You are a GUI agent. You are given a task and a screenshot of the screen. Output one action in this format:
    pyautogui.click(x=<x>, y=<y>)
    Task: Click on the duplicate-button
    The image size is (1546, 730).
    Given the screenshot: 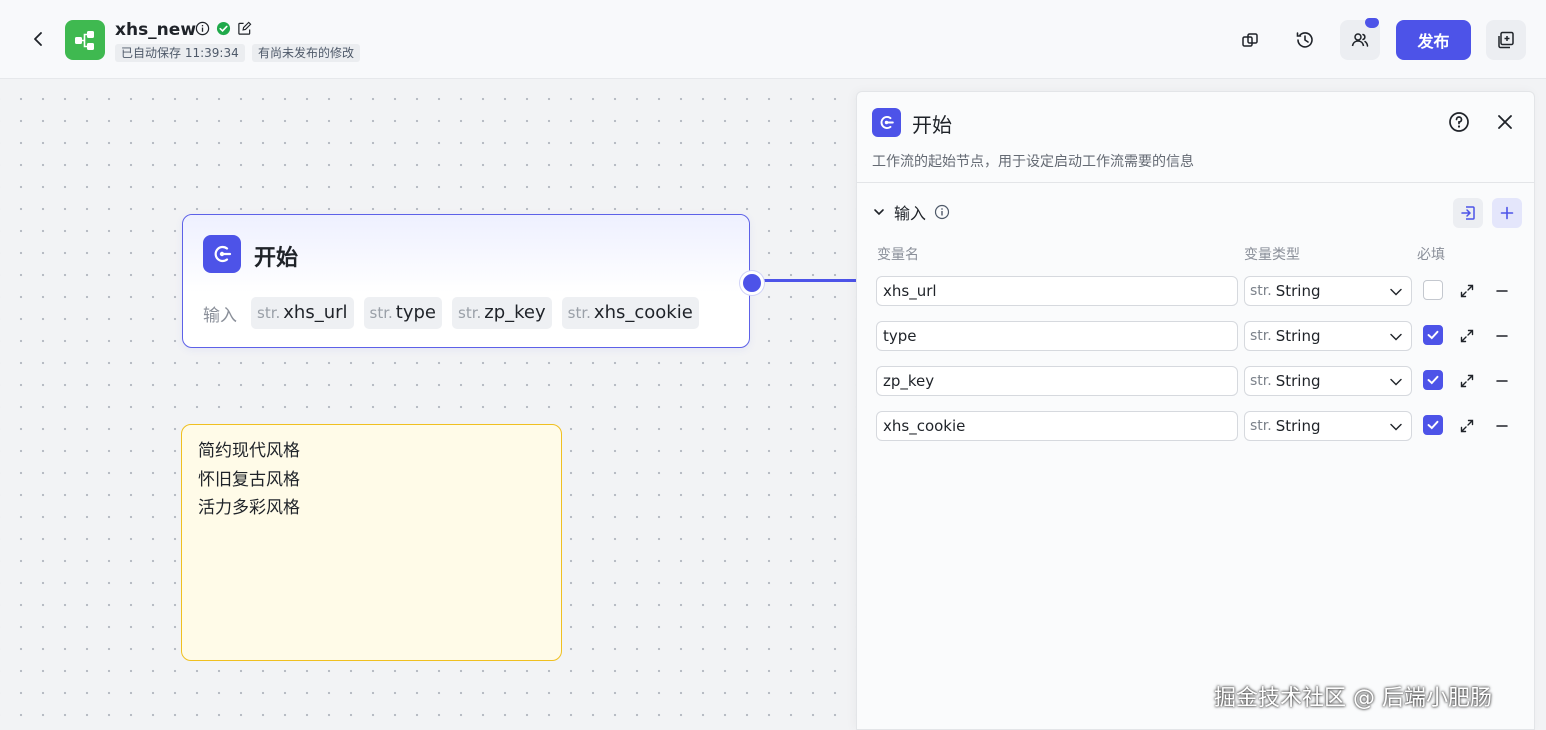 What is the action you would take?
    pyautogui.click(x=1506, y=40)
    